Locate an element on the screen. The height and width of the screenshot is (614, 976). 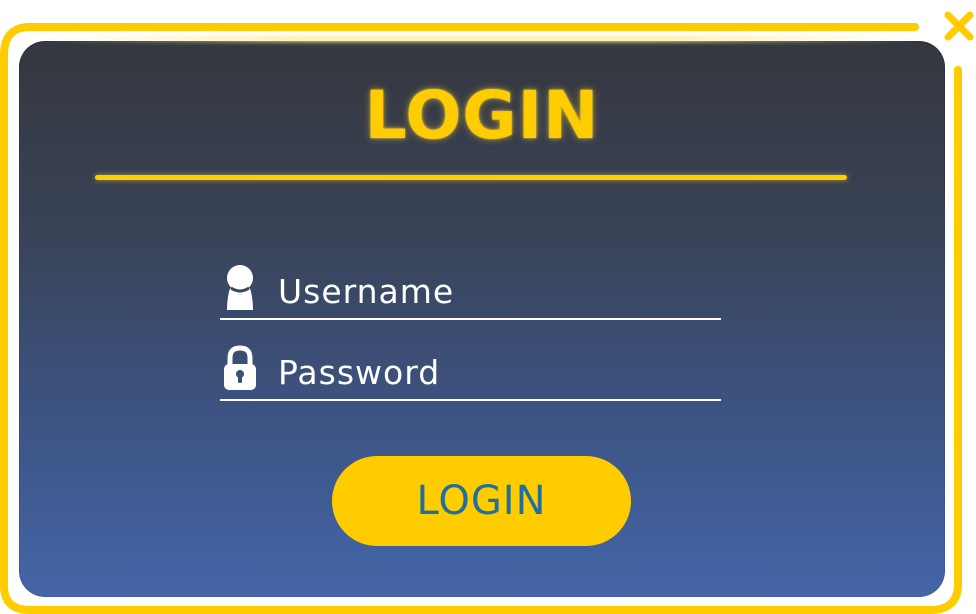
username-placeholder: Username is located at coordinates (366, 291).